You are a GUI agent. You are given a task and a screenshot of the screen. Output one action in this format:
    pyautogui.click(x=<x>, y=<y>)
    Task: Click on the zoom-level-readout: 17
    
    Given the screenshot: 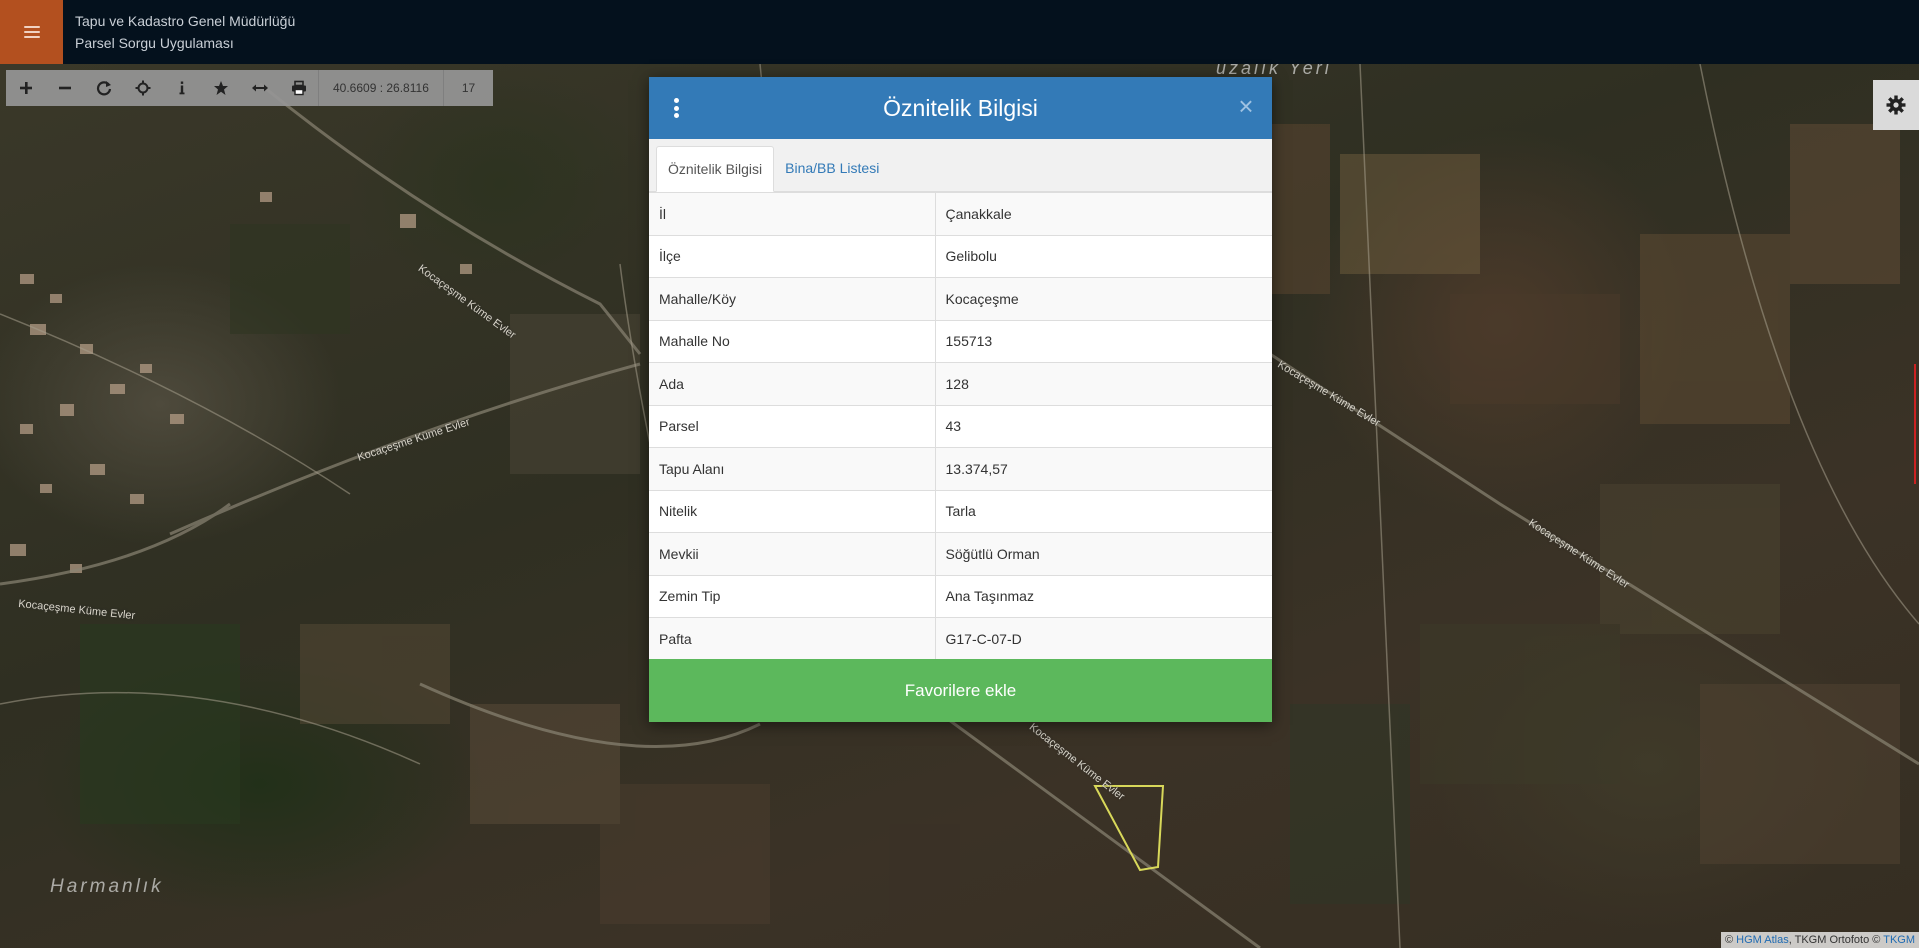 What is the action you would take?
    pyautogui.click(x=467, y=88)
    